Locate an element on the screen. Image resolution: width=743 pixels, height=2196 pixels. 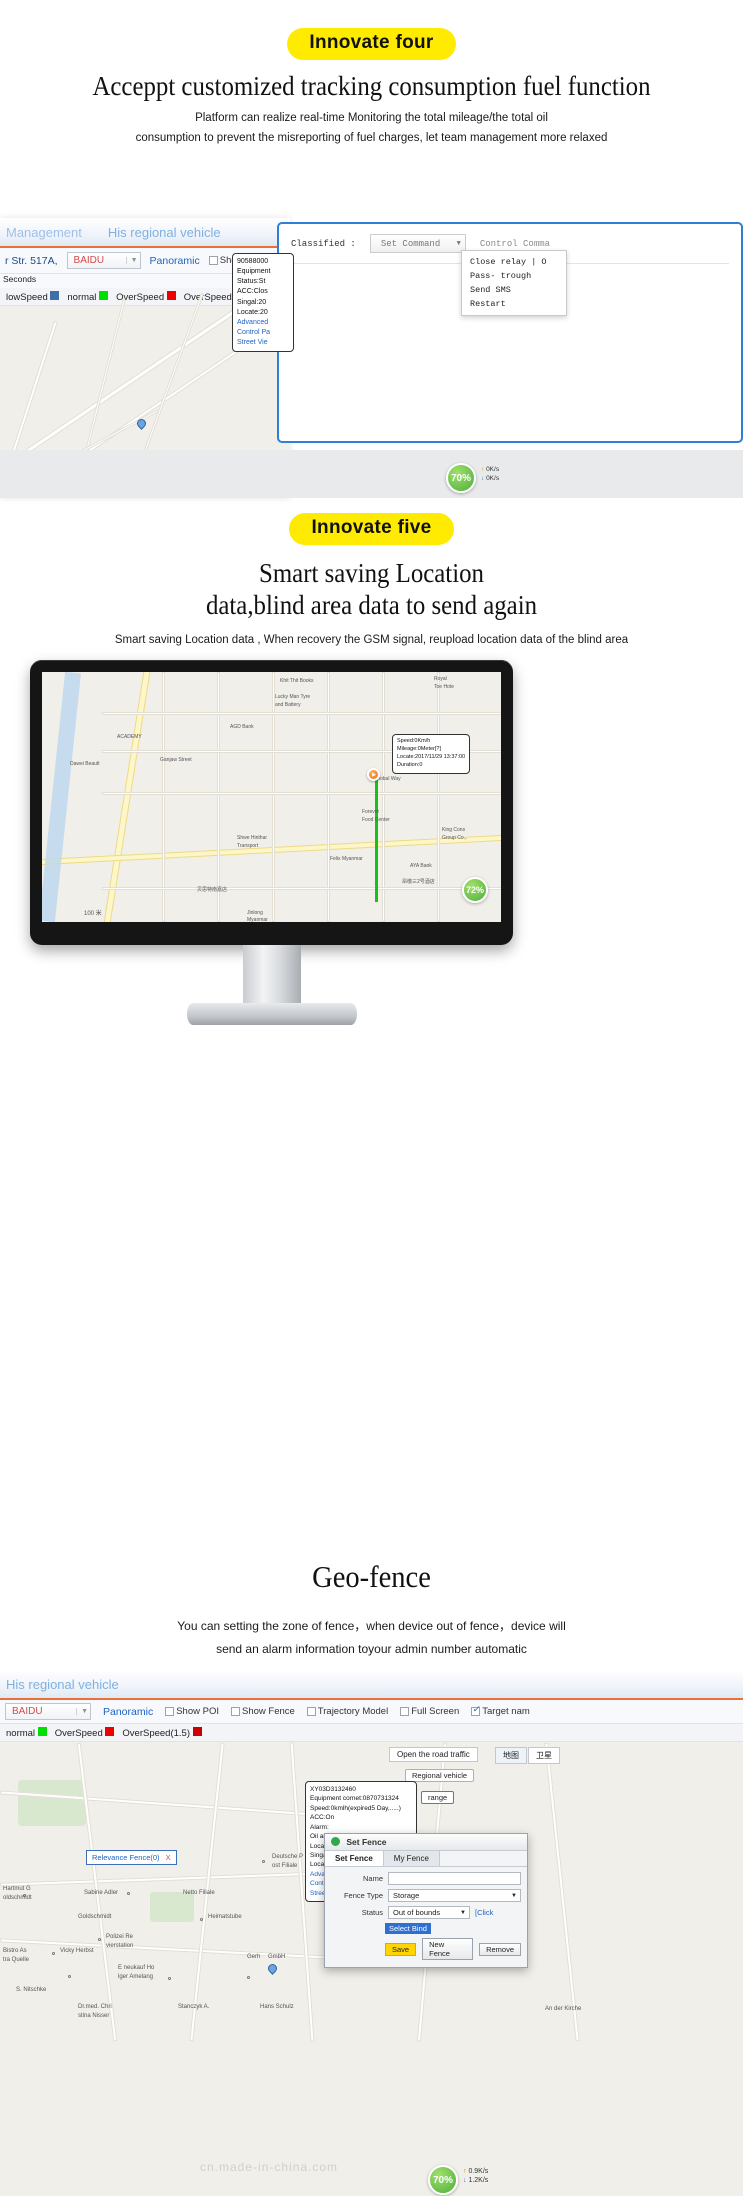
fence-type-select: Storage ▼ is located at coordinates (454, 1895).